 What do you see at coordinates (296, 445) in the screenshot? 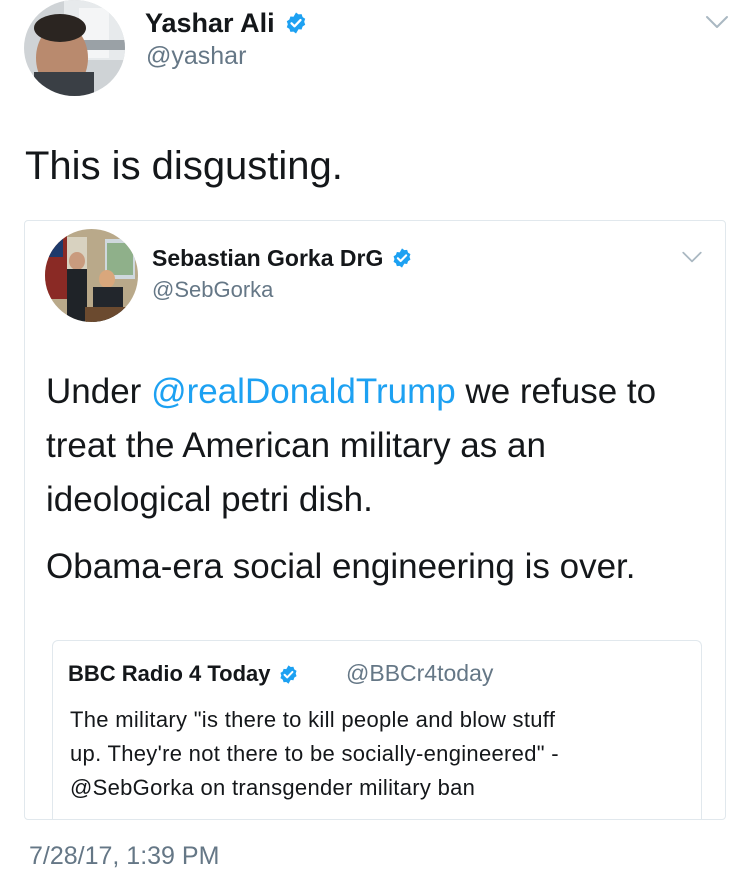
I see `quoted-paragraph-1-line-2: treat the American military as an` at bounding box center [296, 445].